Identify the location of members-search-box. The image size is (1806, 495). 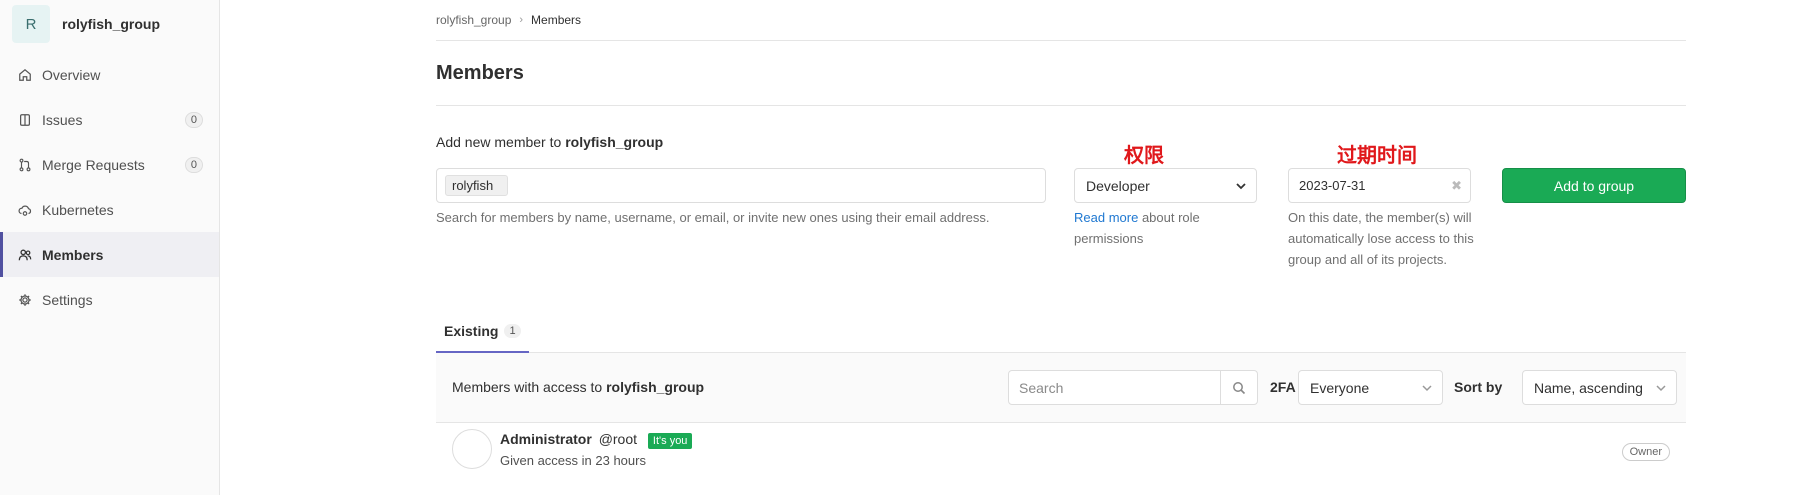
(1133, 387).